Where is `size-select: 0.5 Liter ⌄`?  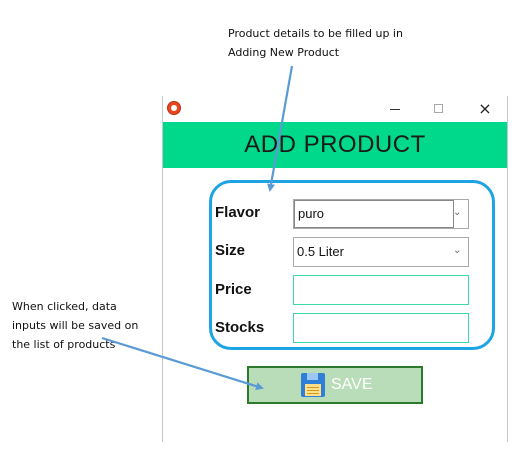 size-select: 0.5 Liter ⌄ is located at coordinates (381, 252).